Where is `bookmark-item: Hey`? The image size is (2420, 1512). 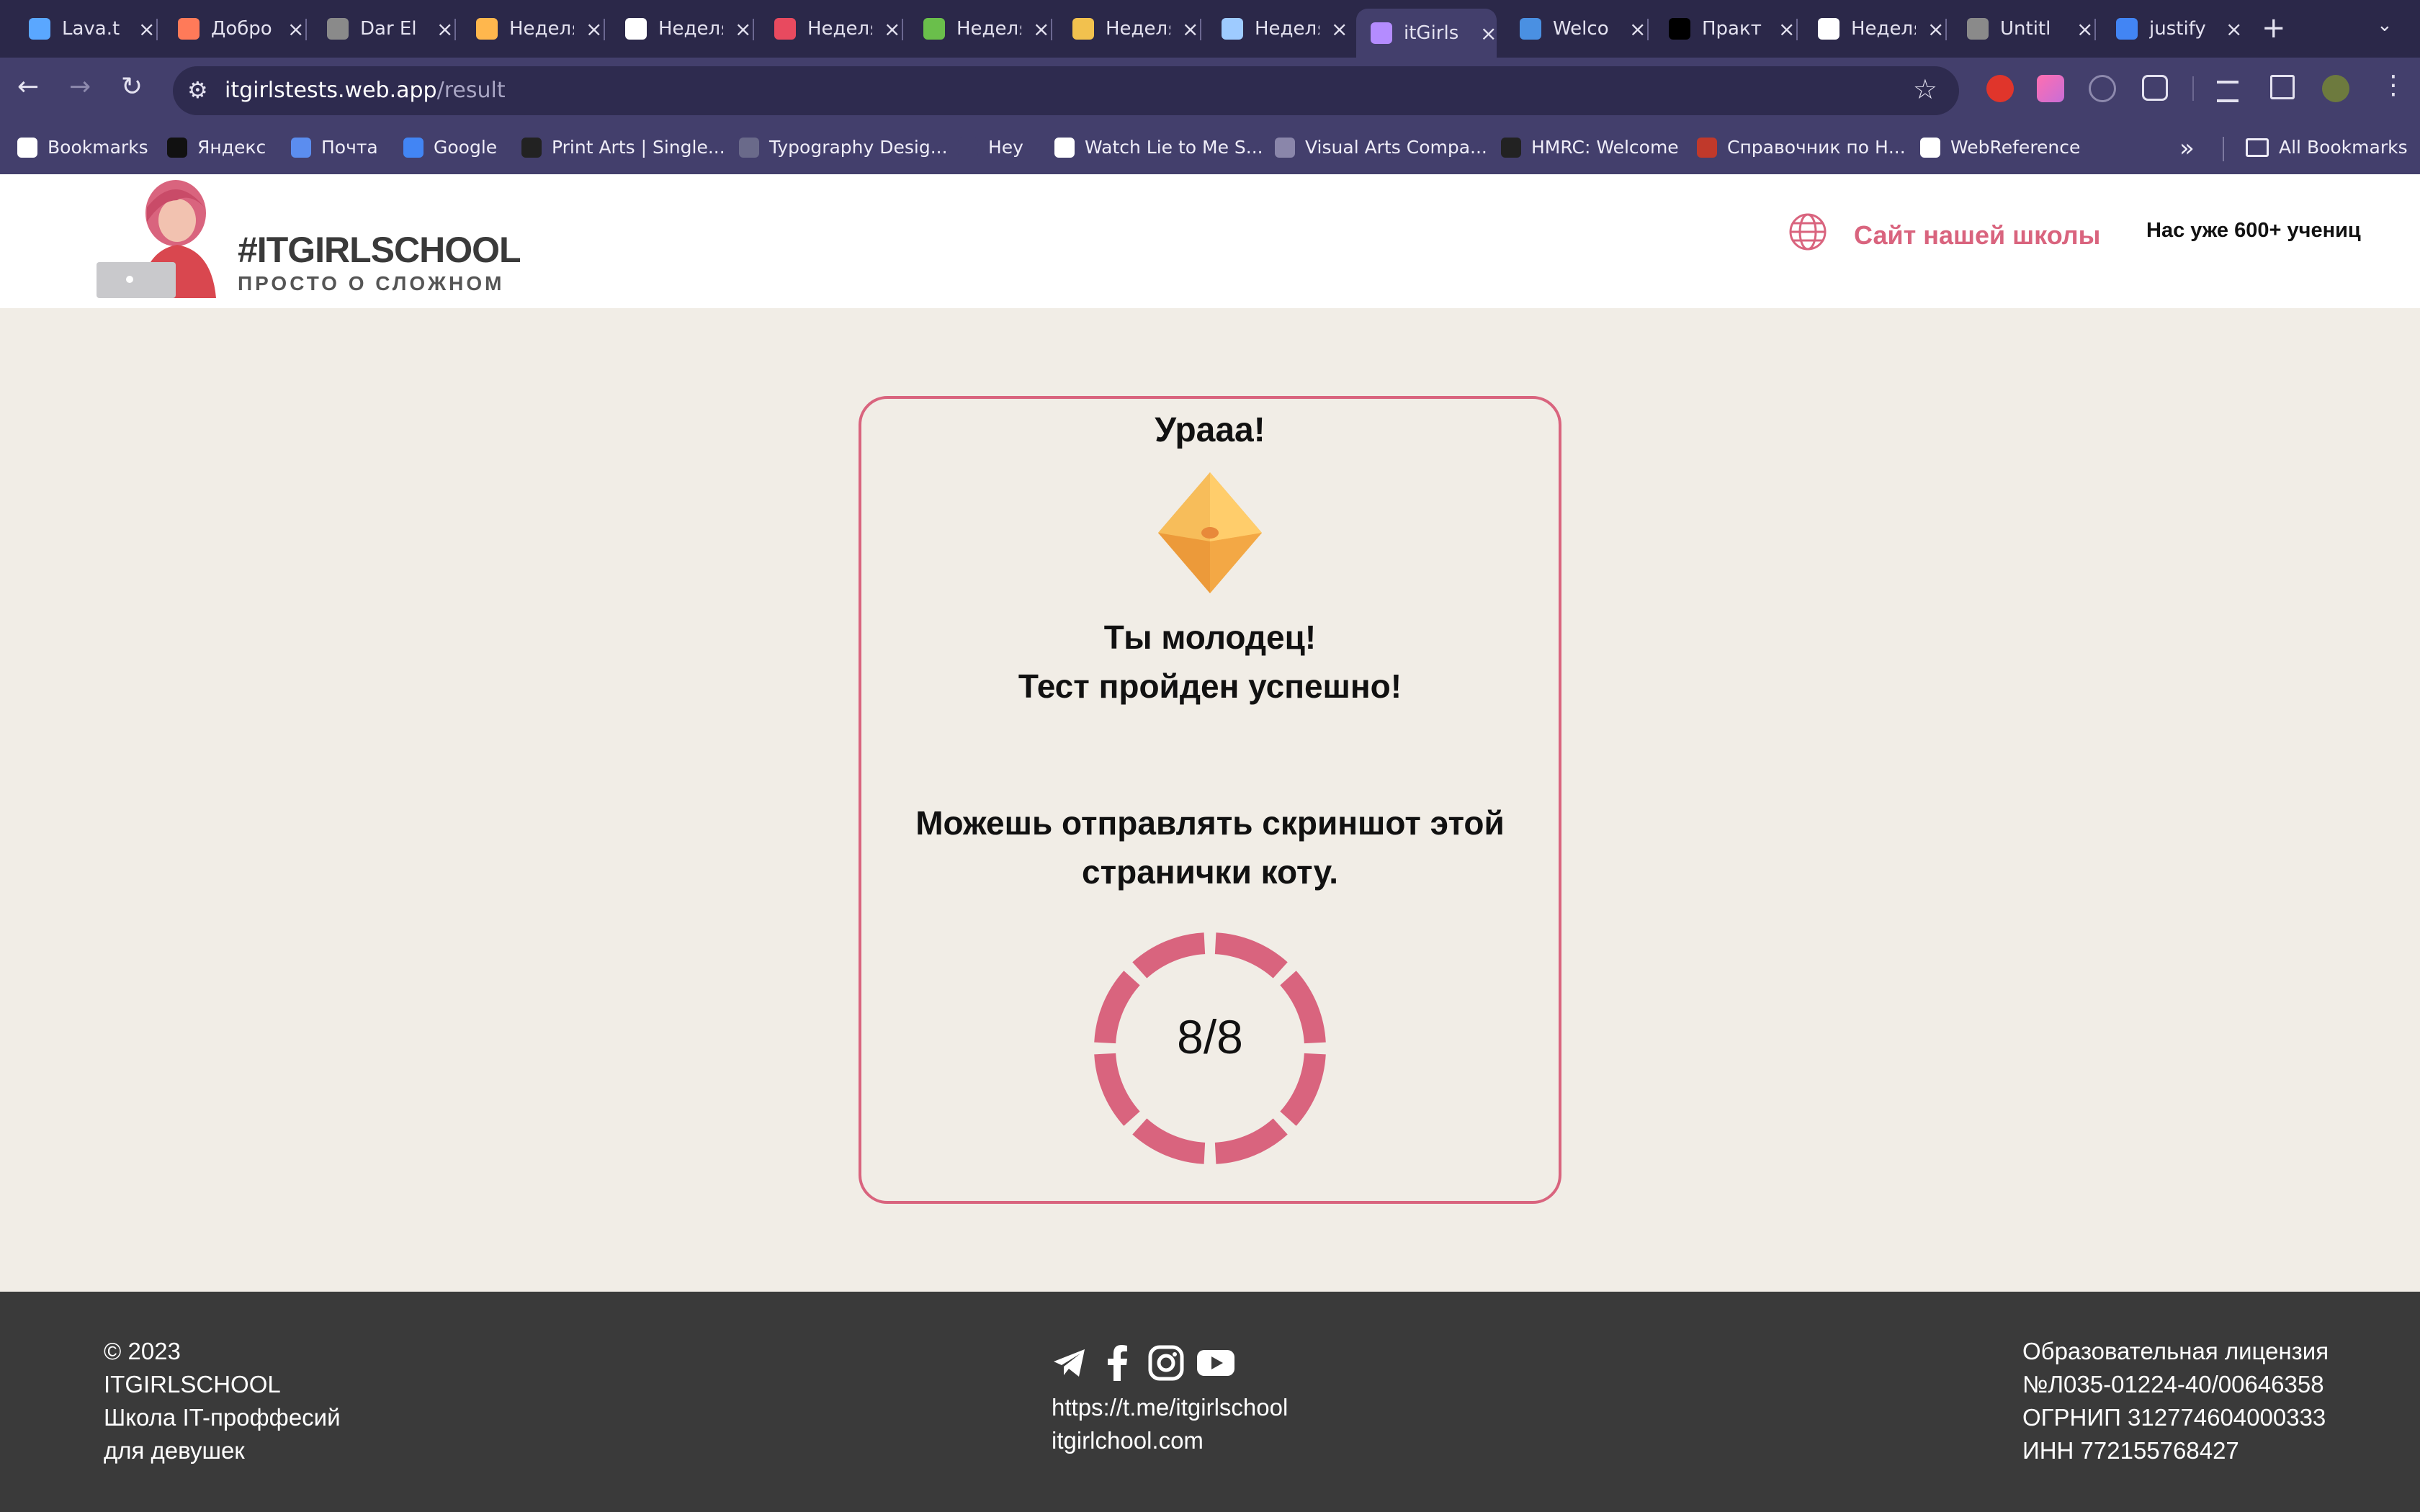
bookmark-item: Hey is located at coordinates (990, 147).